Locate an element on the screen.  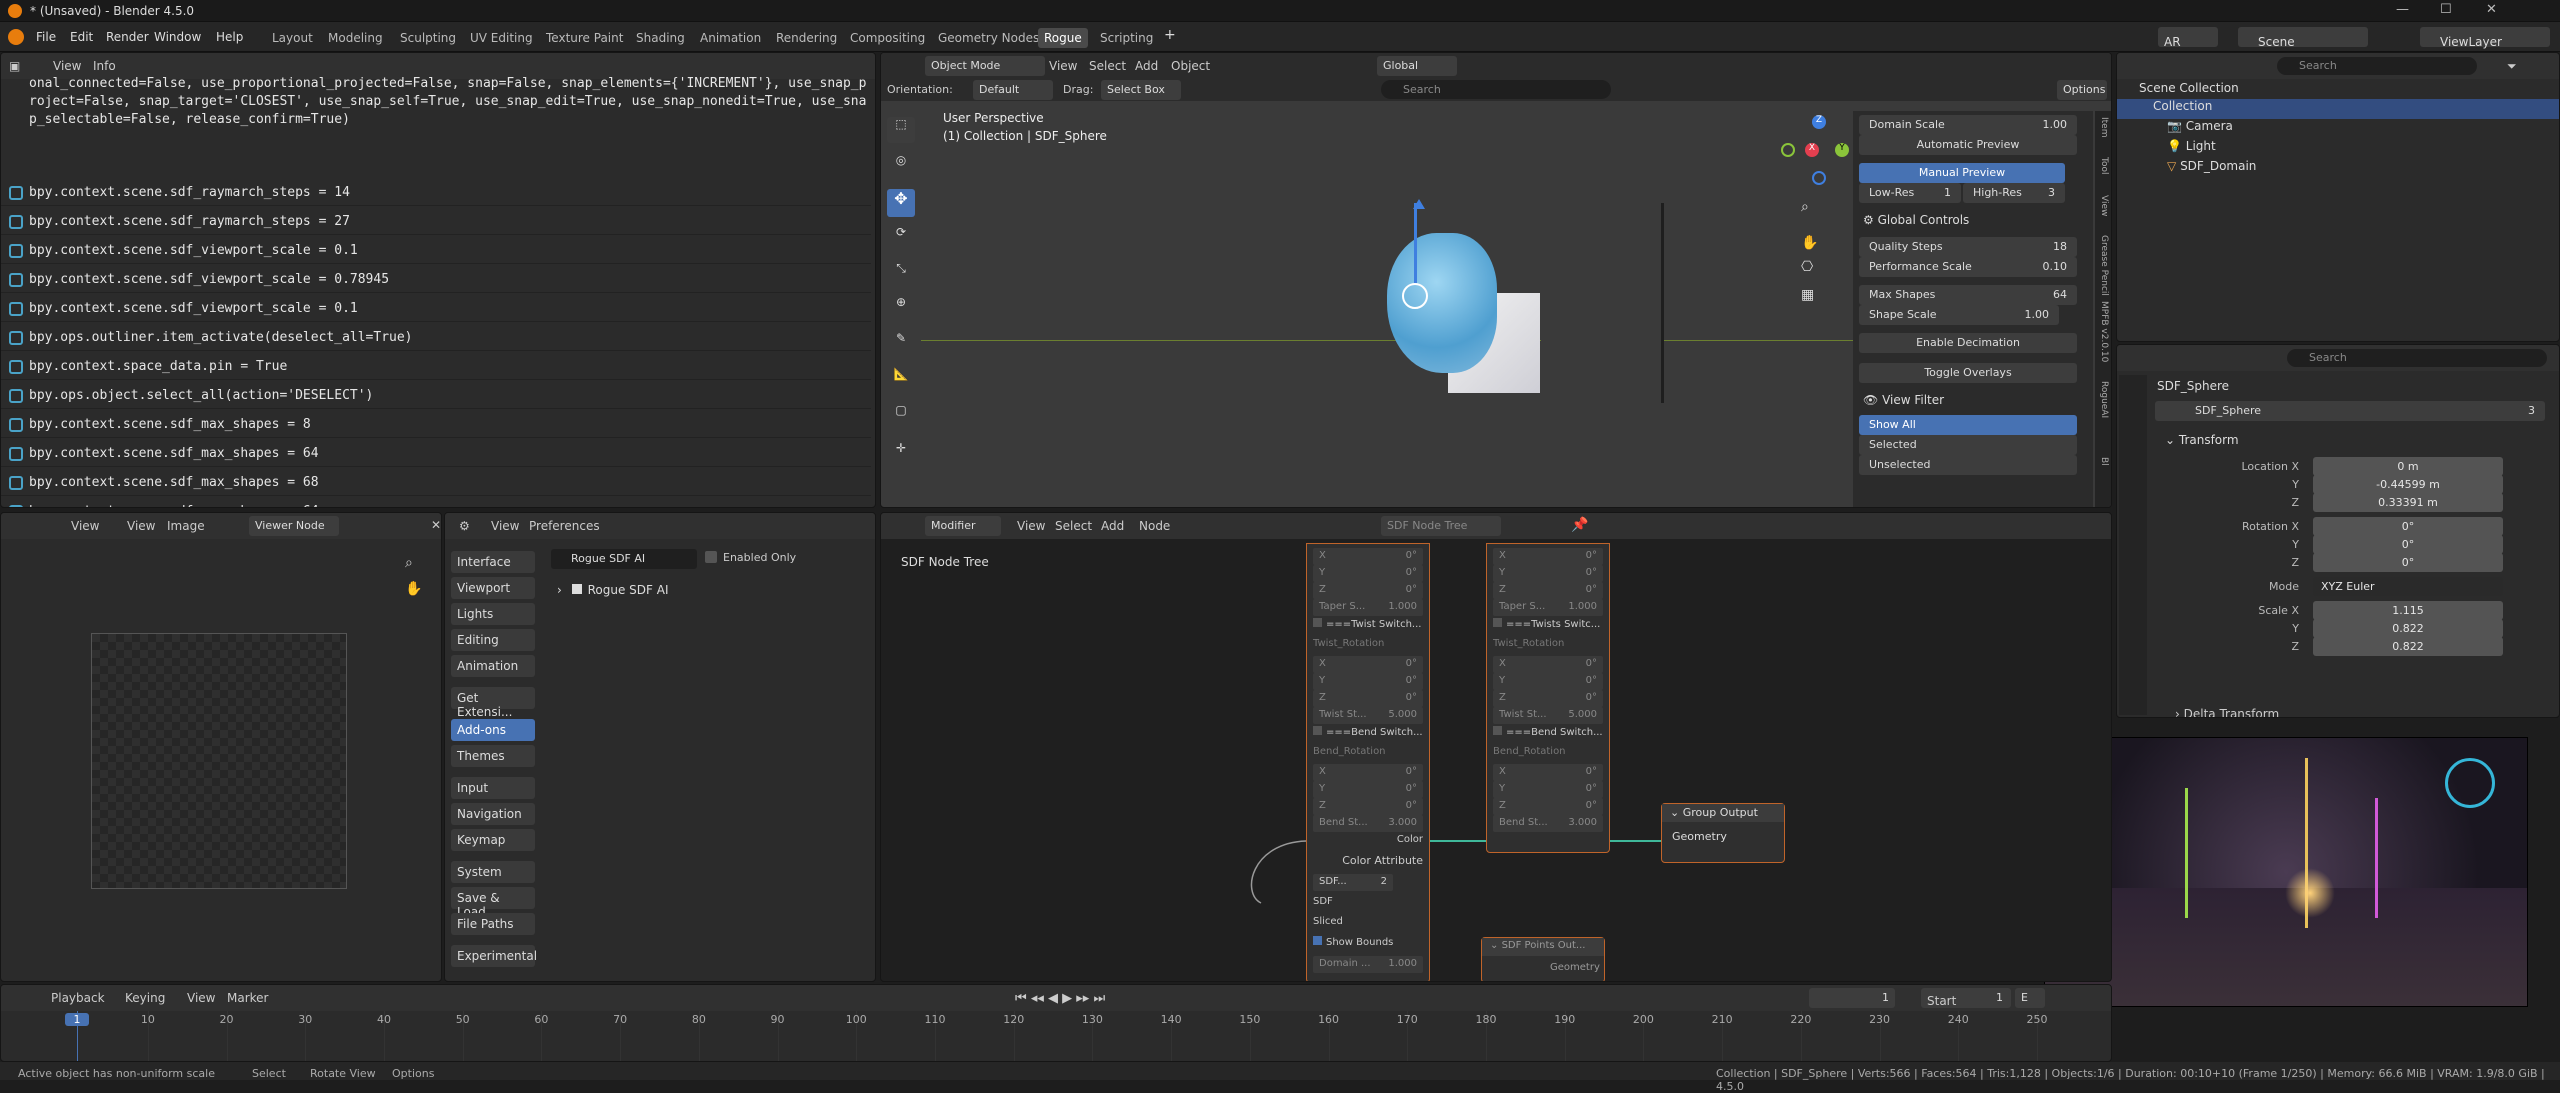
transform-panel-header: ⌄ Transform is located at coordinates (2202, 440).